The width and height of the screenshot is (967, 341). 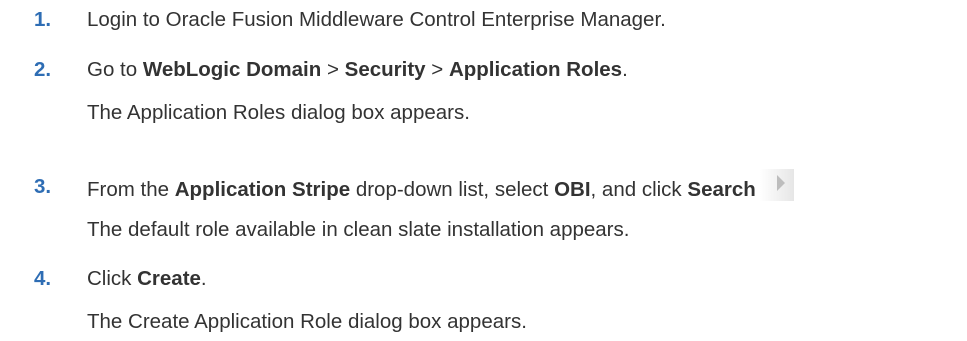 What do you see at coordinates (115, 69) in the screenshot?
I see `step-text-part: Go to` at bounding box center [115, 69].